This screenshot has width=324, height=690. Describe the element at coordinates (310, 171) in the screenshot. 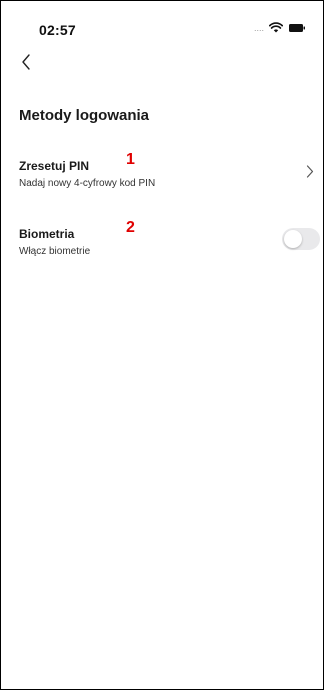

I see `chevron-right-icon` at that location.